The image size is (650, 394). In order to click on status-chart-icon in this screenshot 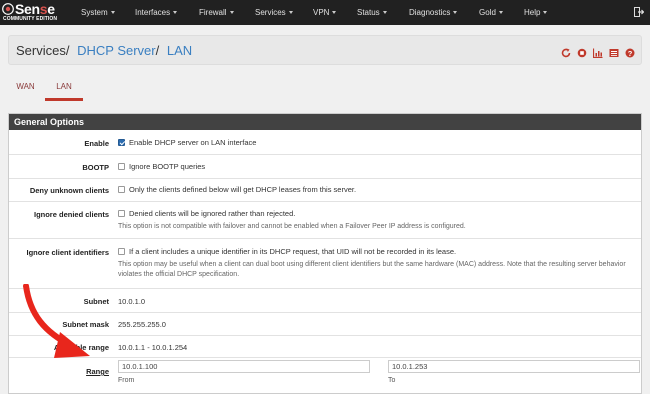, I will do `click(597, 52)`.